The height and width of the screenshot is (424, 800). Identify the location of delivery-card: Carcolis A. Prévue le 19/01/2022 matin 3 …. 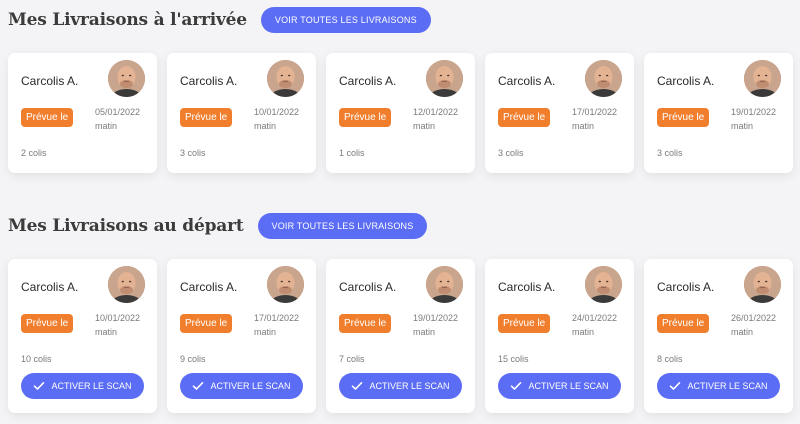
(718, 113).